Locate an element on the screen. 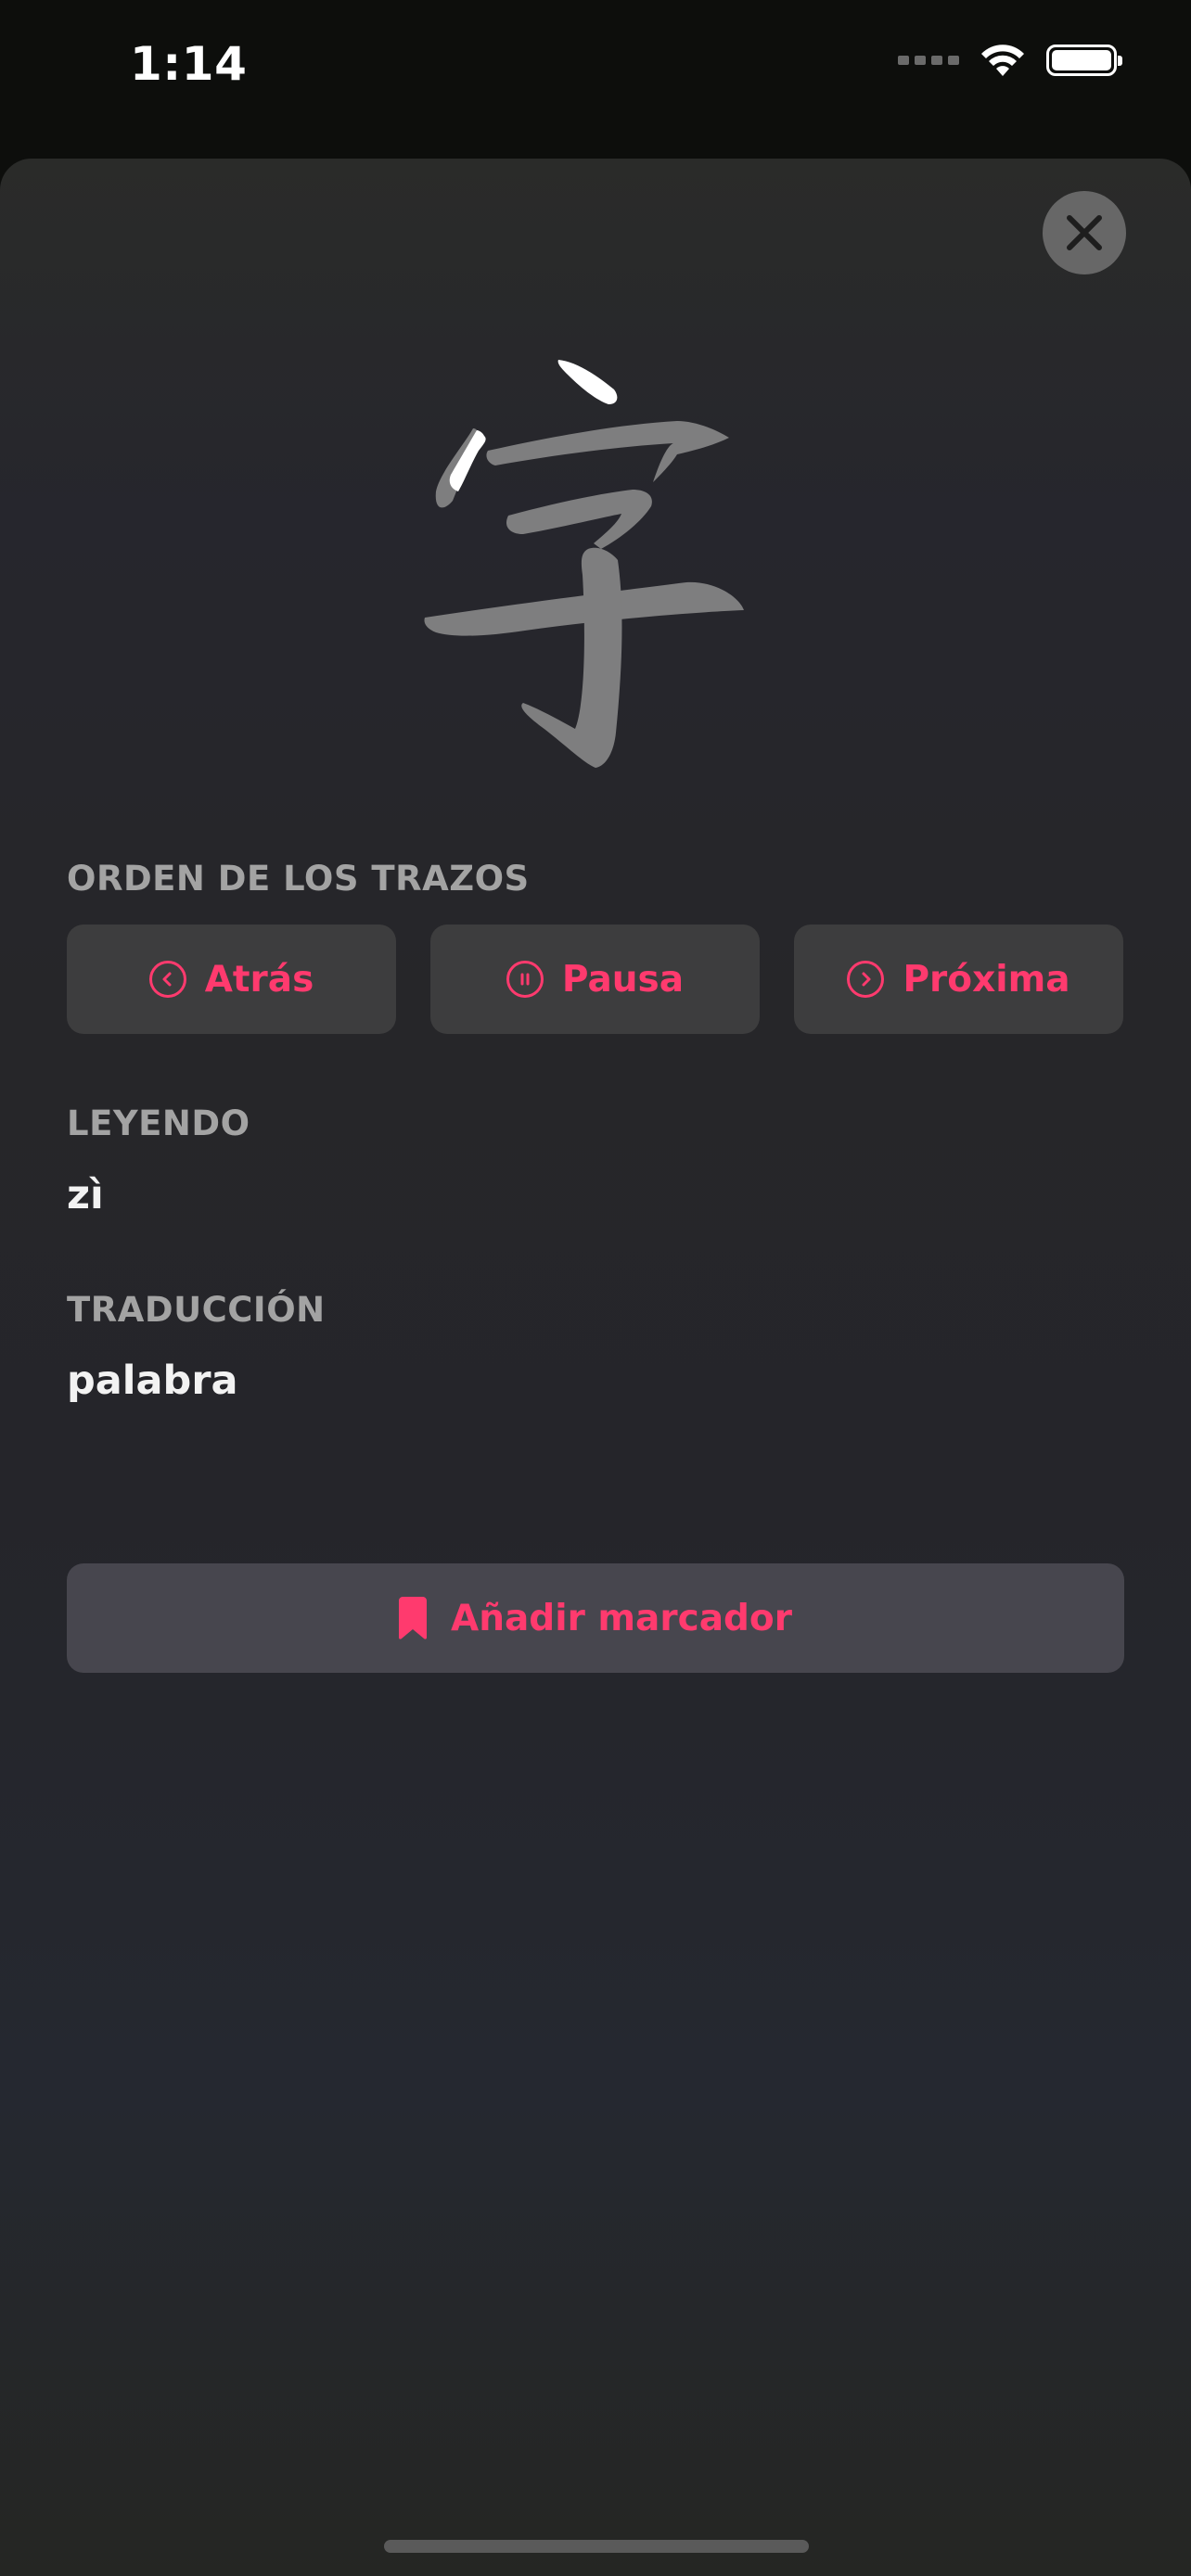  hanzi-strokes is located at coordinates (584, 564).